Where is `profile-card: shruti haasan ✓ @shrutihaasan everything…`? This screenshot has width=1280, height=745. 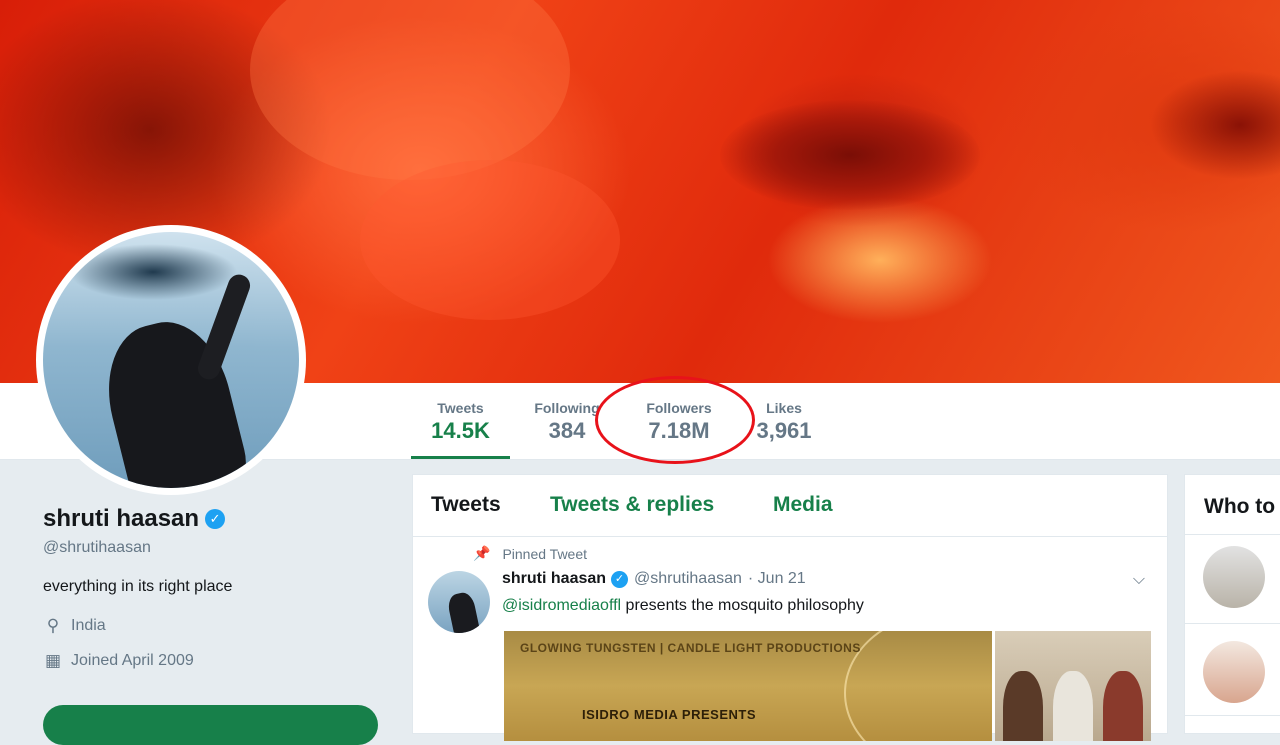 profile-card: shruti haasan ✓ @shrutihaasan everything… is located at coordinates (213, 588).